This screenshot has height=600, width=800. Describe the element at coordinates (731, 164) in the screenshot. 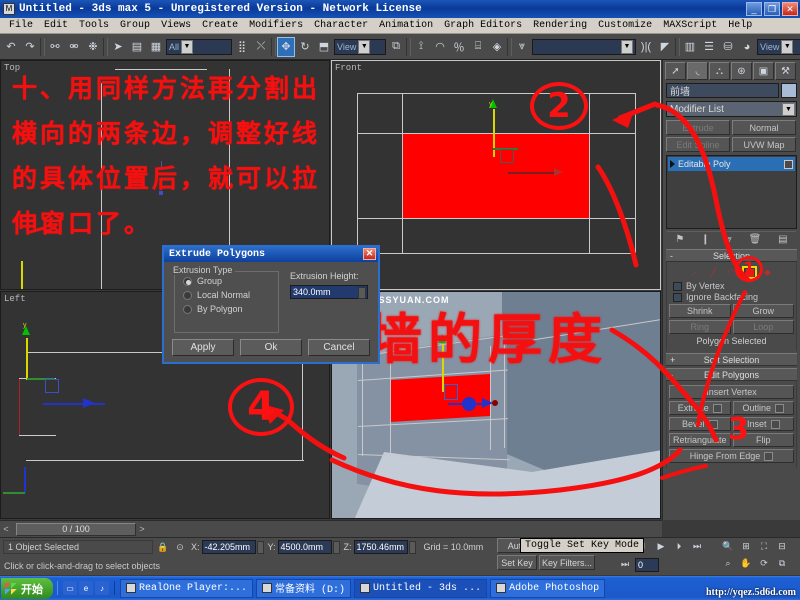

I see `stack-item-editable-poly: Editable Poly` at that location.